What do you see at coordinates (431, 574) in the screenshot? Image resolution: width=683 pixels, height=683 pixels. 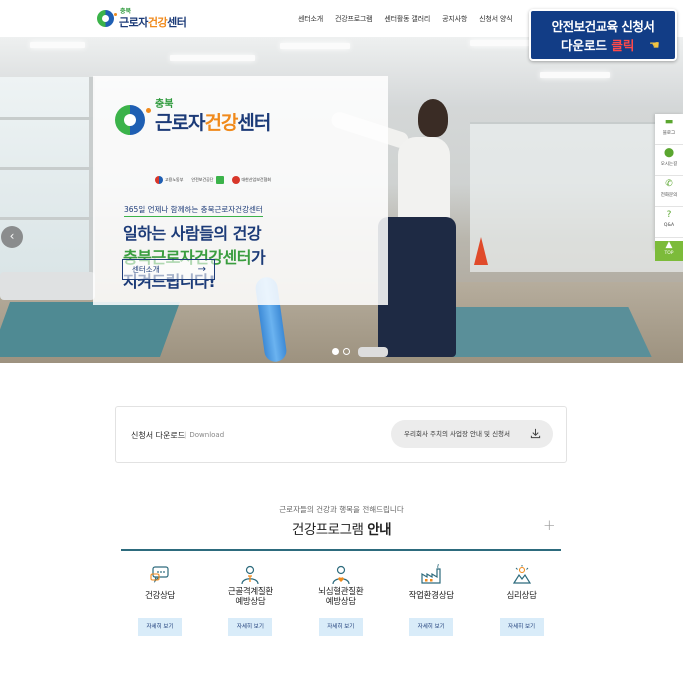 I see `factory-icon` at bounding box center [431, 574].